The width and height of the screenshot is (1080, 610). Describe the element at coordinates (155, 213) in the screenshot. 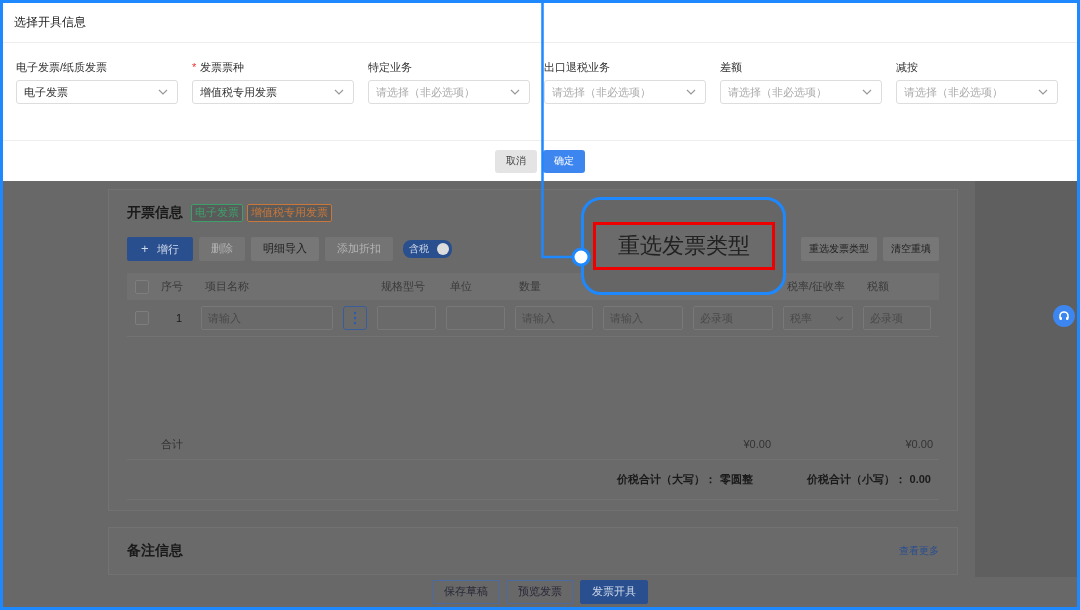

I see `section-title: 开票信息` at that location.